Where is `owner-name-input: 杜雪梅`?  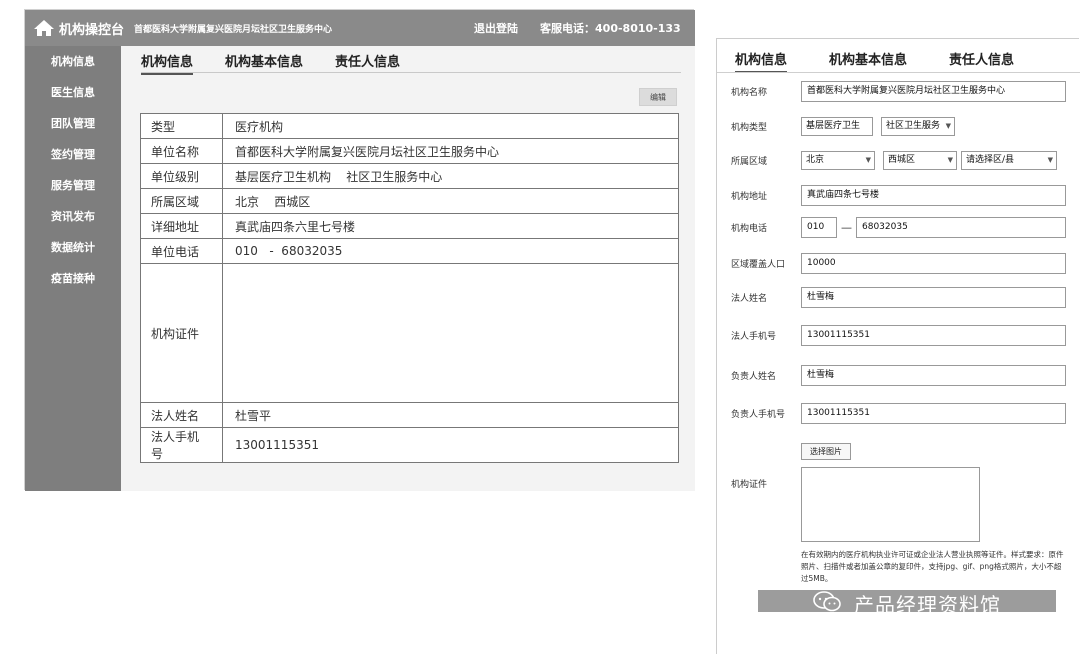 owner-name-input: 杜雪梅 is located at coordinates (933, 375).